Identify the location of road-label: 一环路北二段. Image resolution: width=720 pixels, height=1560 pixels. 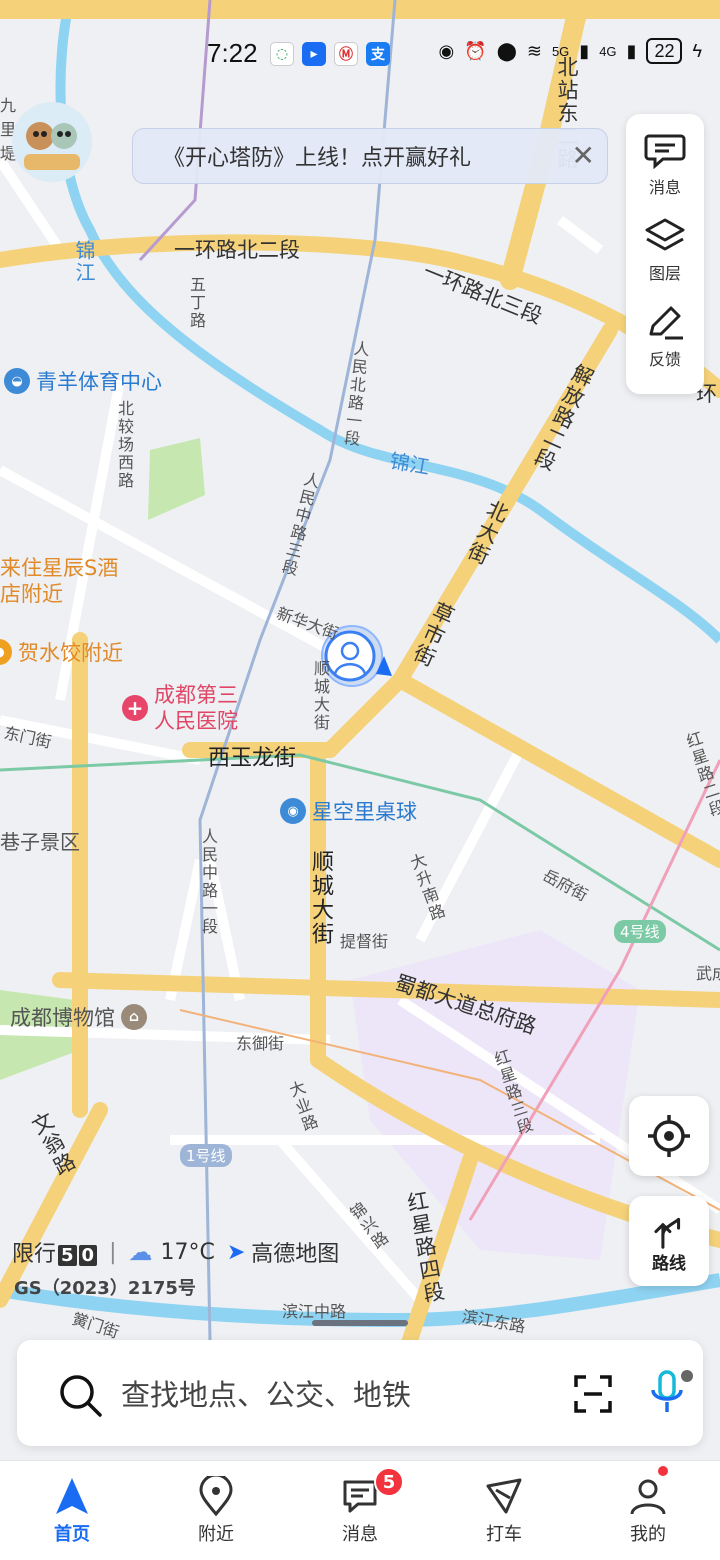
(237, 250).